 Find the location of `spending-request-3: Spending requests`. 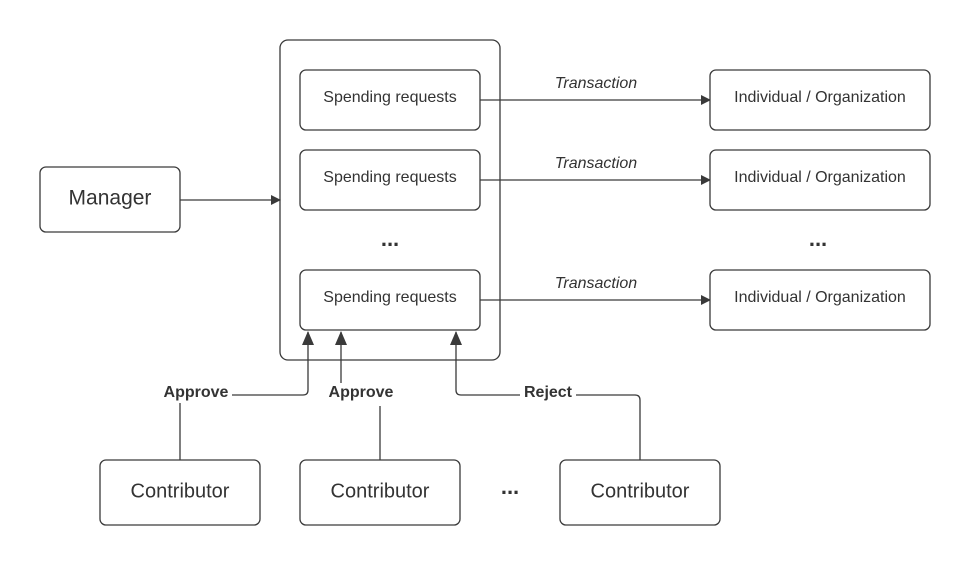

spending-request-3: Spending requests is located at coordinates (390, 300).